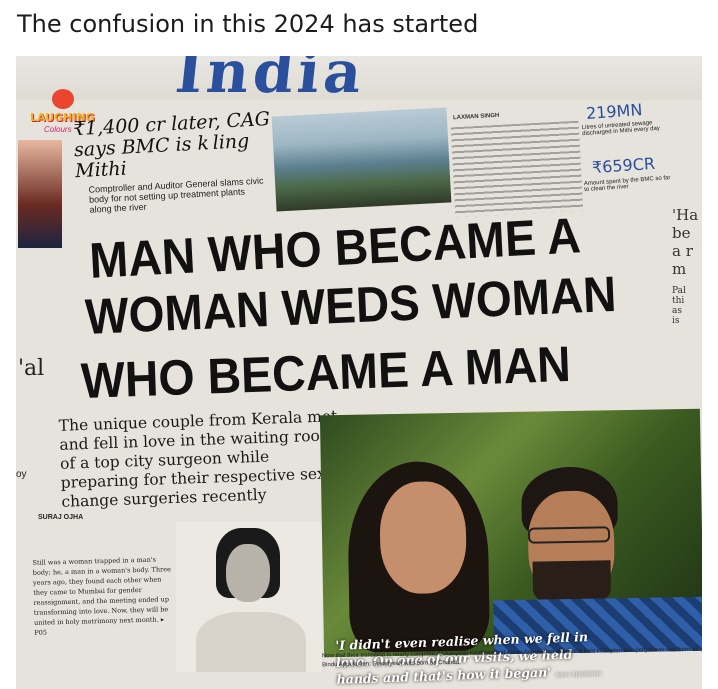  I want to click on right-fragment: 'Ha, so click(685, 215).